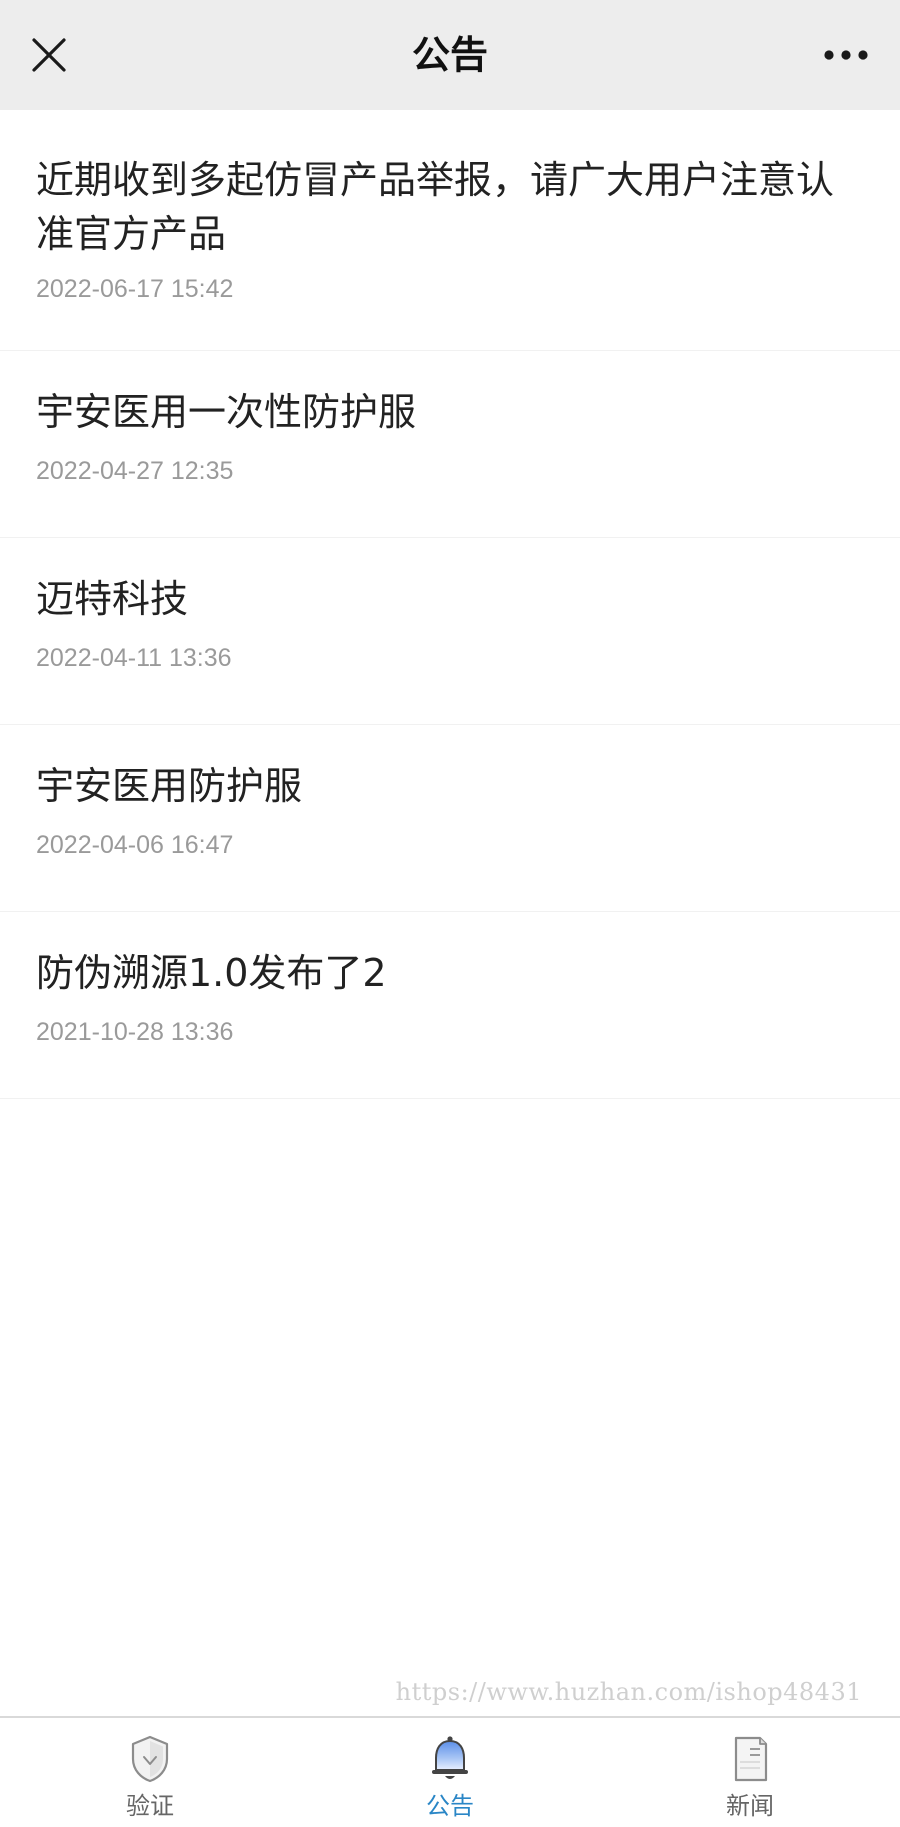  What do you see at coordinates (135, 1032) in the screenshot?
I see `announcement-time: 2021-10-28 13:36` at bounding box center [135, 1032].